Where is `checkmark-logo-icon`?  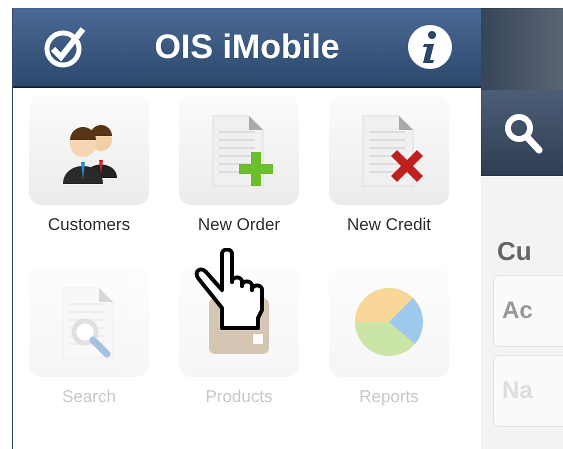 checkmark-logo-icon is located at coordinates (65, 47).